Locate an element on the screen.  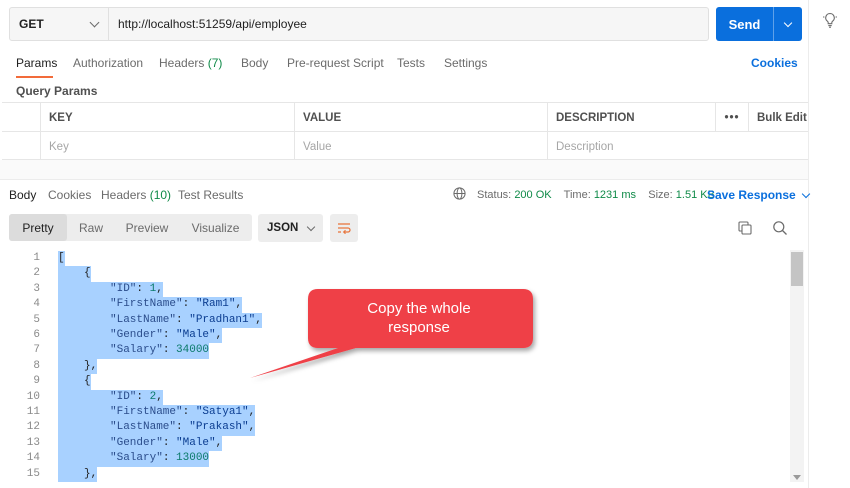
lightbulb-icon is located at coordinates (830, 20).